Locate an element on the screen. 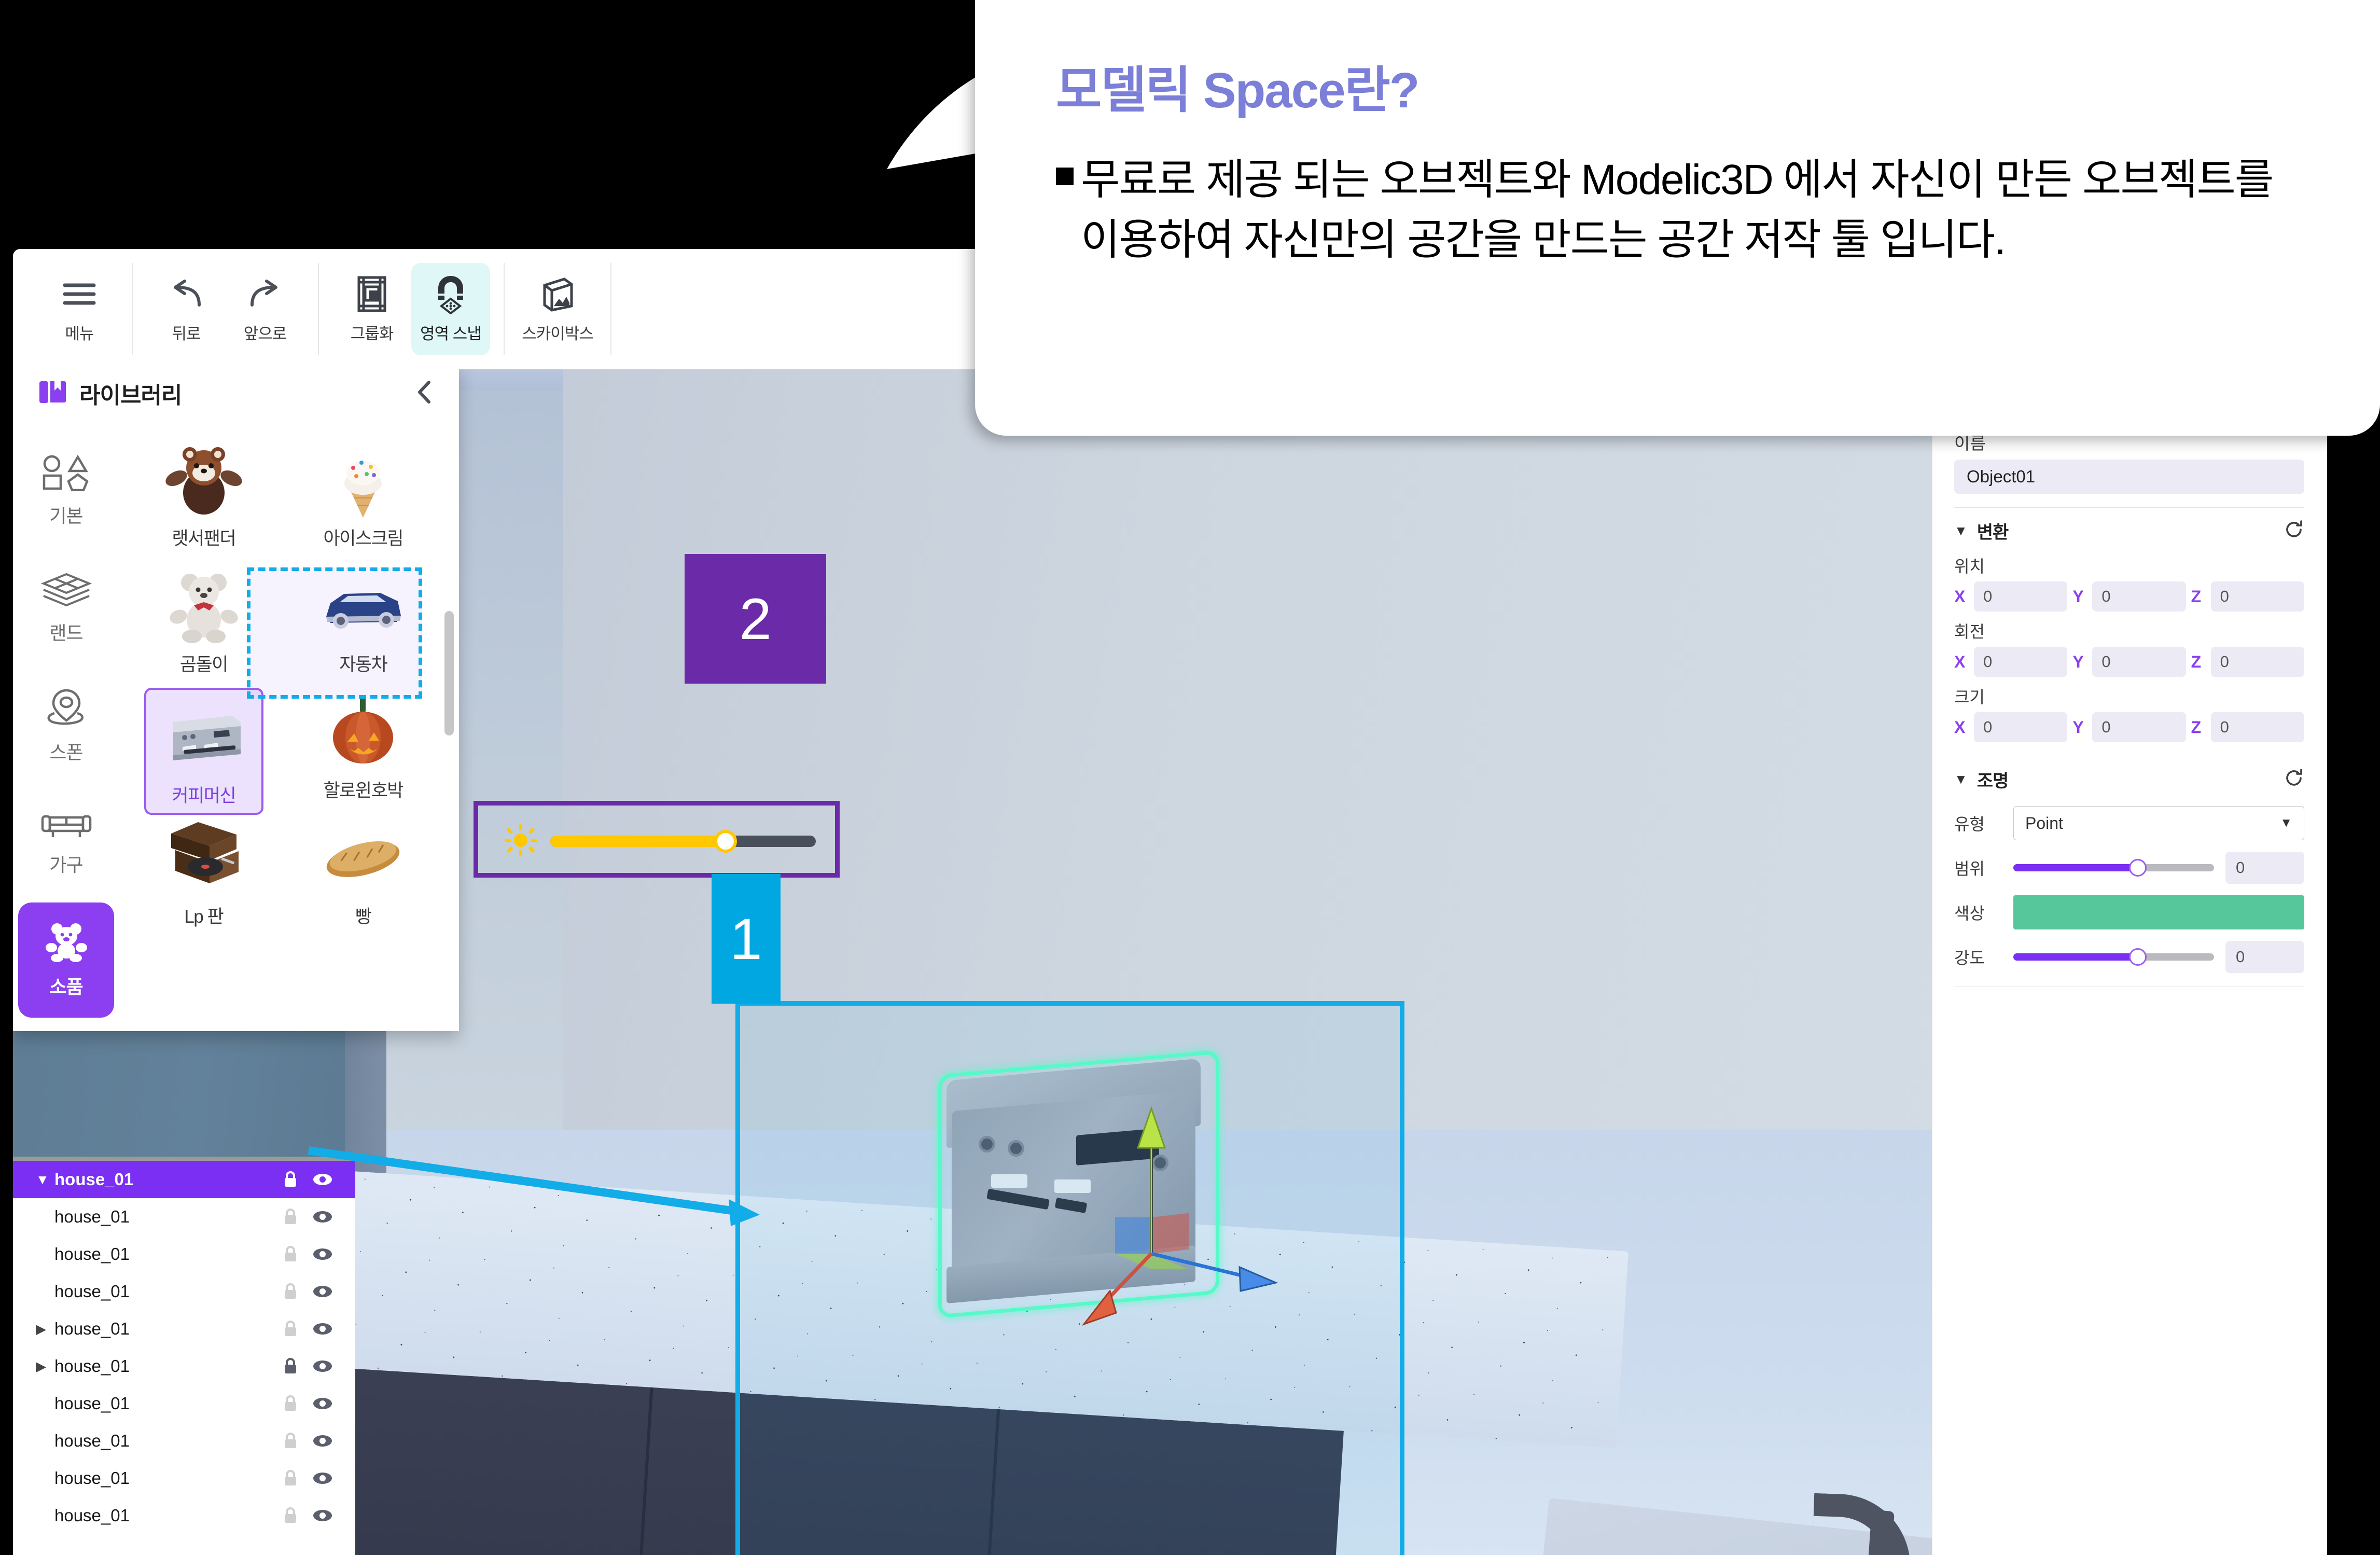 The image size is (2380, 1555). position-x-input: 0 is located at coordinates (2021, 596).